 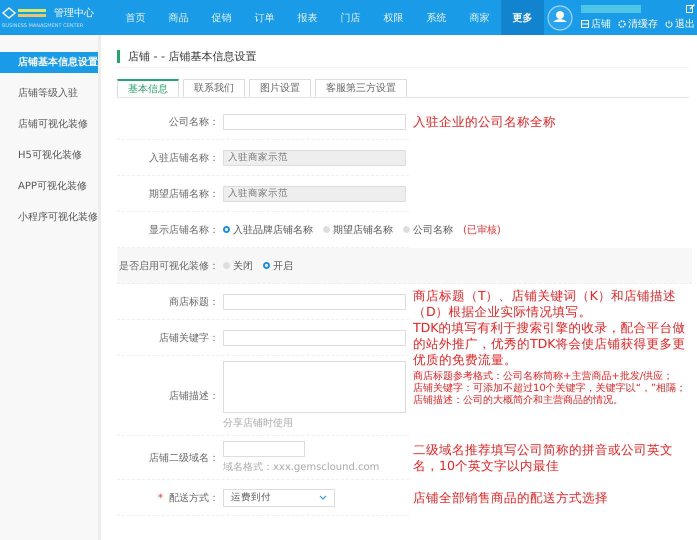 I want to click on radio-option: 开启, so click(x=278, y=265).